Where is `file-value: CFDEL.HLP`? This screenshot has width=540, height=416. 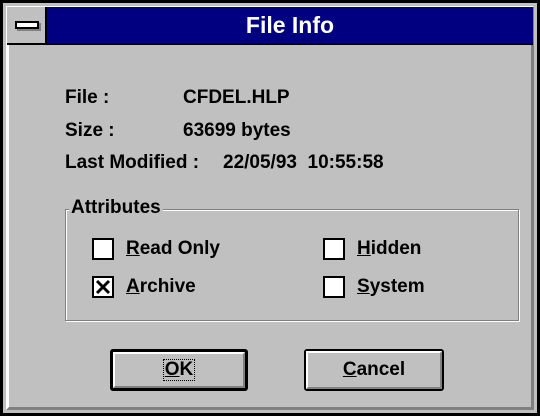
file-value: CFDEL.HLP is located at coordinates (236, 97).